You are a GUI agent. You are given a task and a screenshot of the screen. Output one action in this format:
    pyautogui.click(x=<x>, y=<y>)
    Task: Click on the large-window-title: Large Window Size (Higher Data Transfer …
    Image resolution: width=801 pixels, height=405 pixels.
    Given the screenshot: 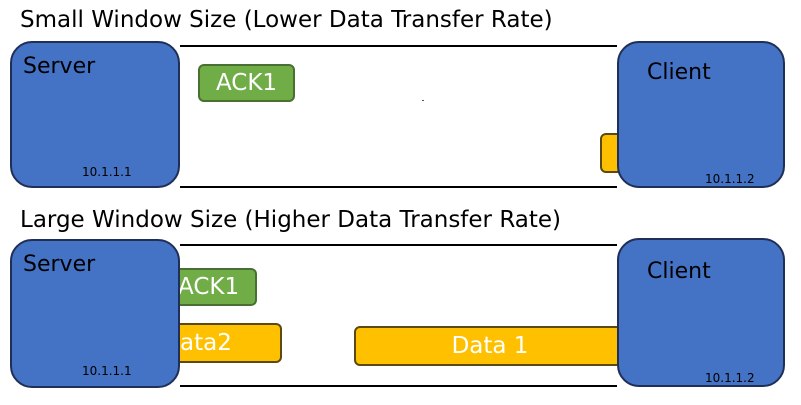 What is the action you would take?
    pyautogui.click(x=291, y=220)
    